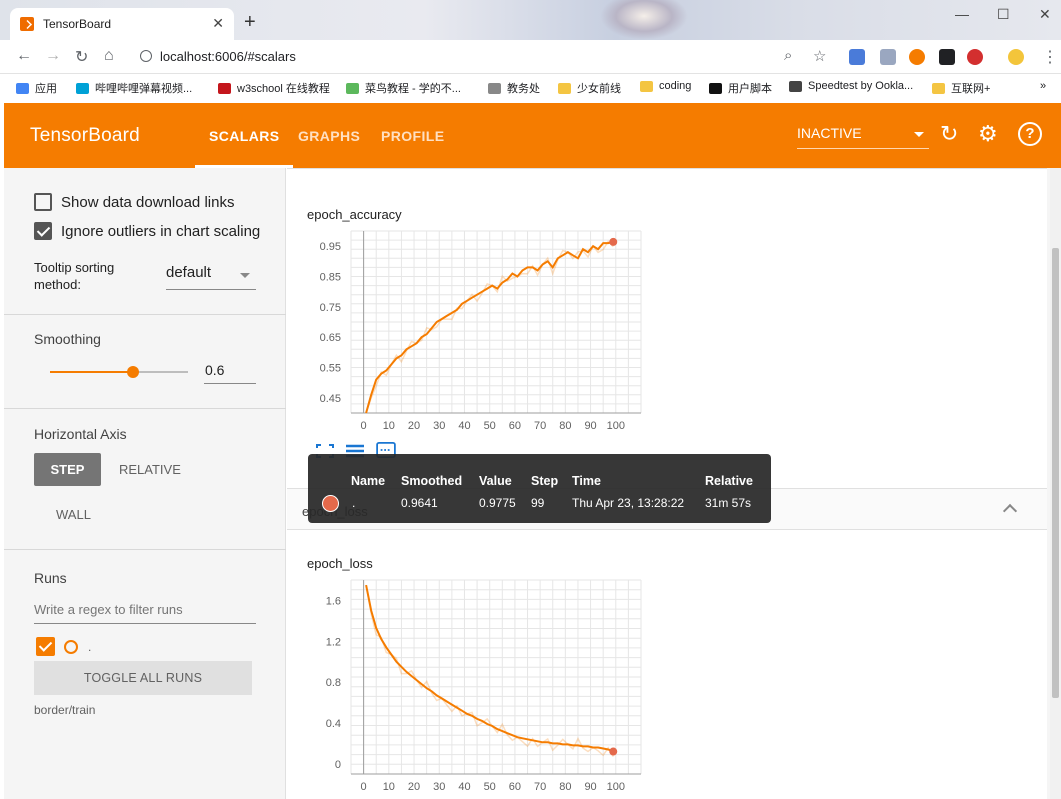 This screenshot has height=799, width=1061. What do you see at coordinates (119, 372) in the screenshot?
I see `smoothing-slider` at bounding box center [119, 372].